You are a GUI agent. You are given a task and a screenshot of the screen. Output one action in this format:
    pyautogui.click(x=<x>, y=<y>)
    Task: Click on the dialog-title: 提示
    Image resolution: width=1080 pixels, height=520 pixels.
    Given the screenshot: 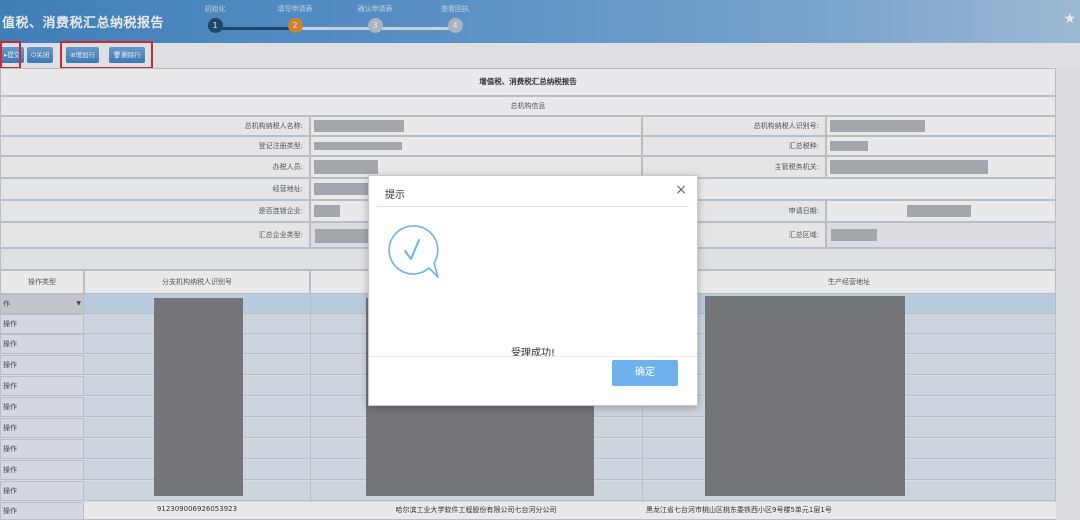 What is the action you would take?
    pyautogui.click(x=395, y=195)
    